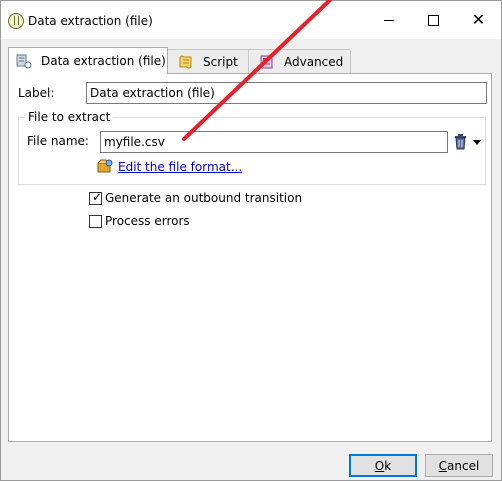  Describe the element at coordinates (443, 465) in the screenshot. I see `cancel-mnemonic: C` at that location.